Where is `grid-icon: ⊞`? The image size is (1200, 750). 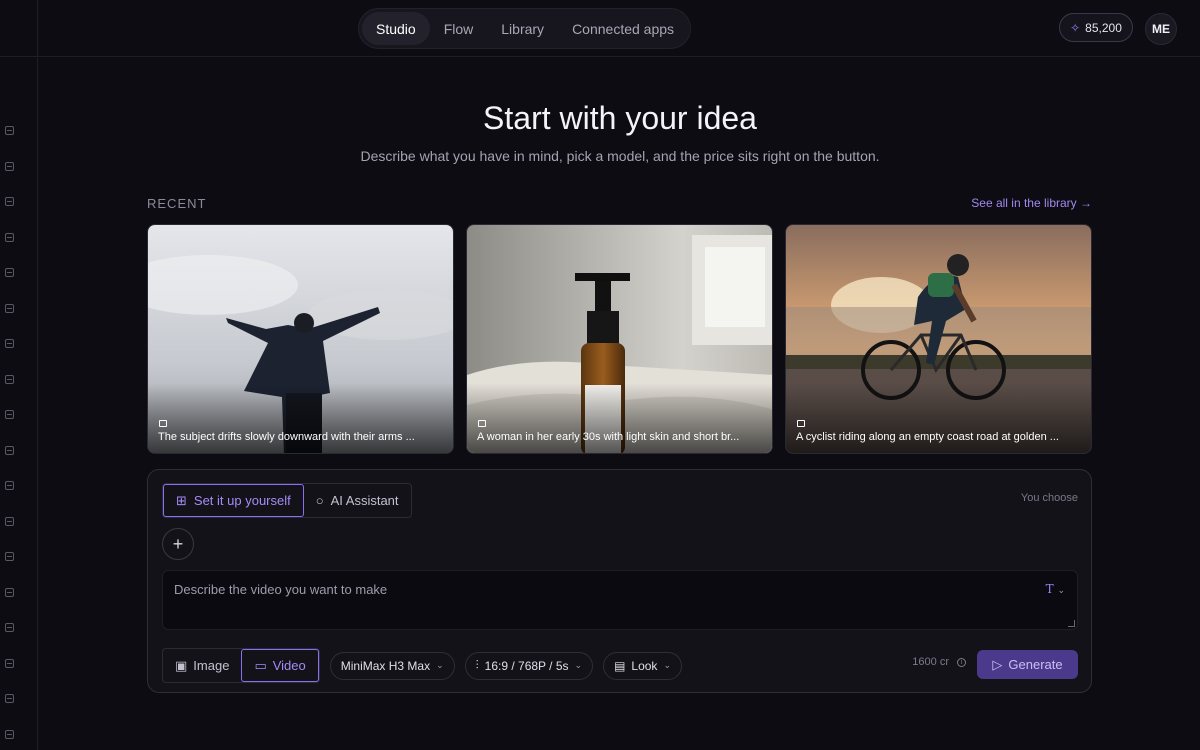
grid-icon: ⊞ is located at coordinates (181, 500).